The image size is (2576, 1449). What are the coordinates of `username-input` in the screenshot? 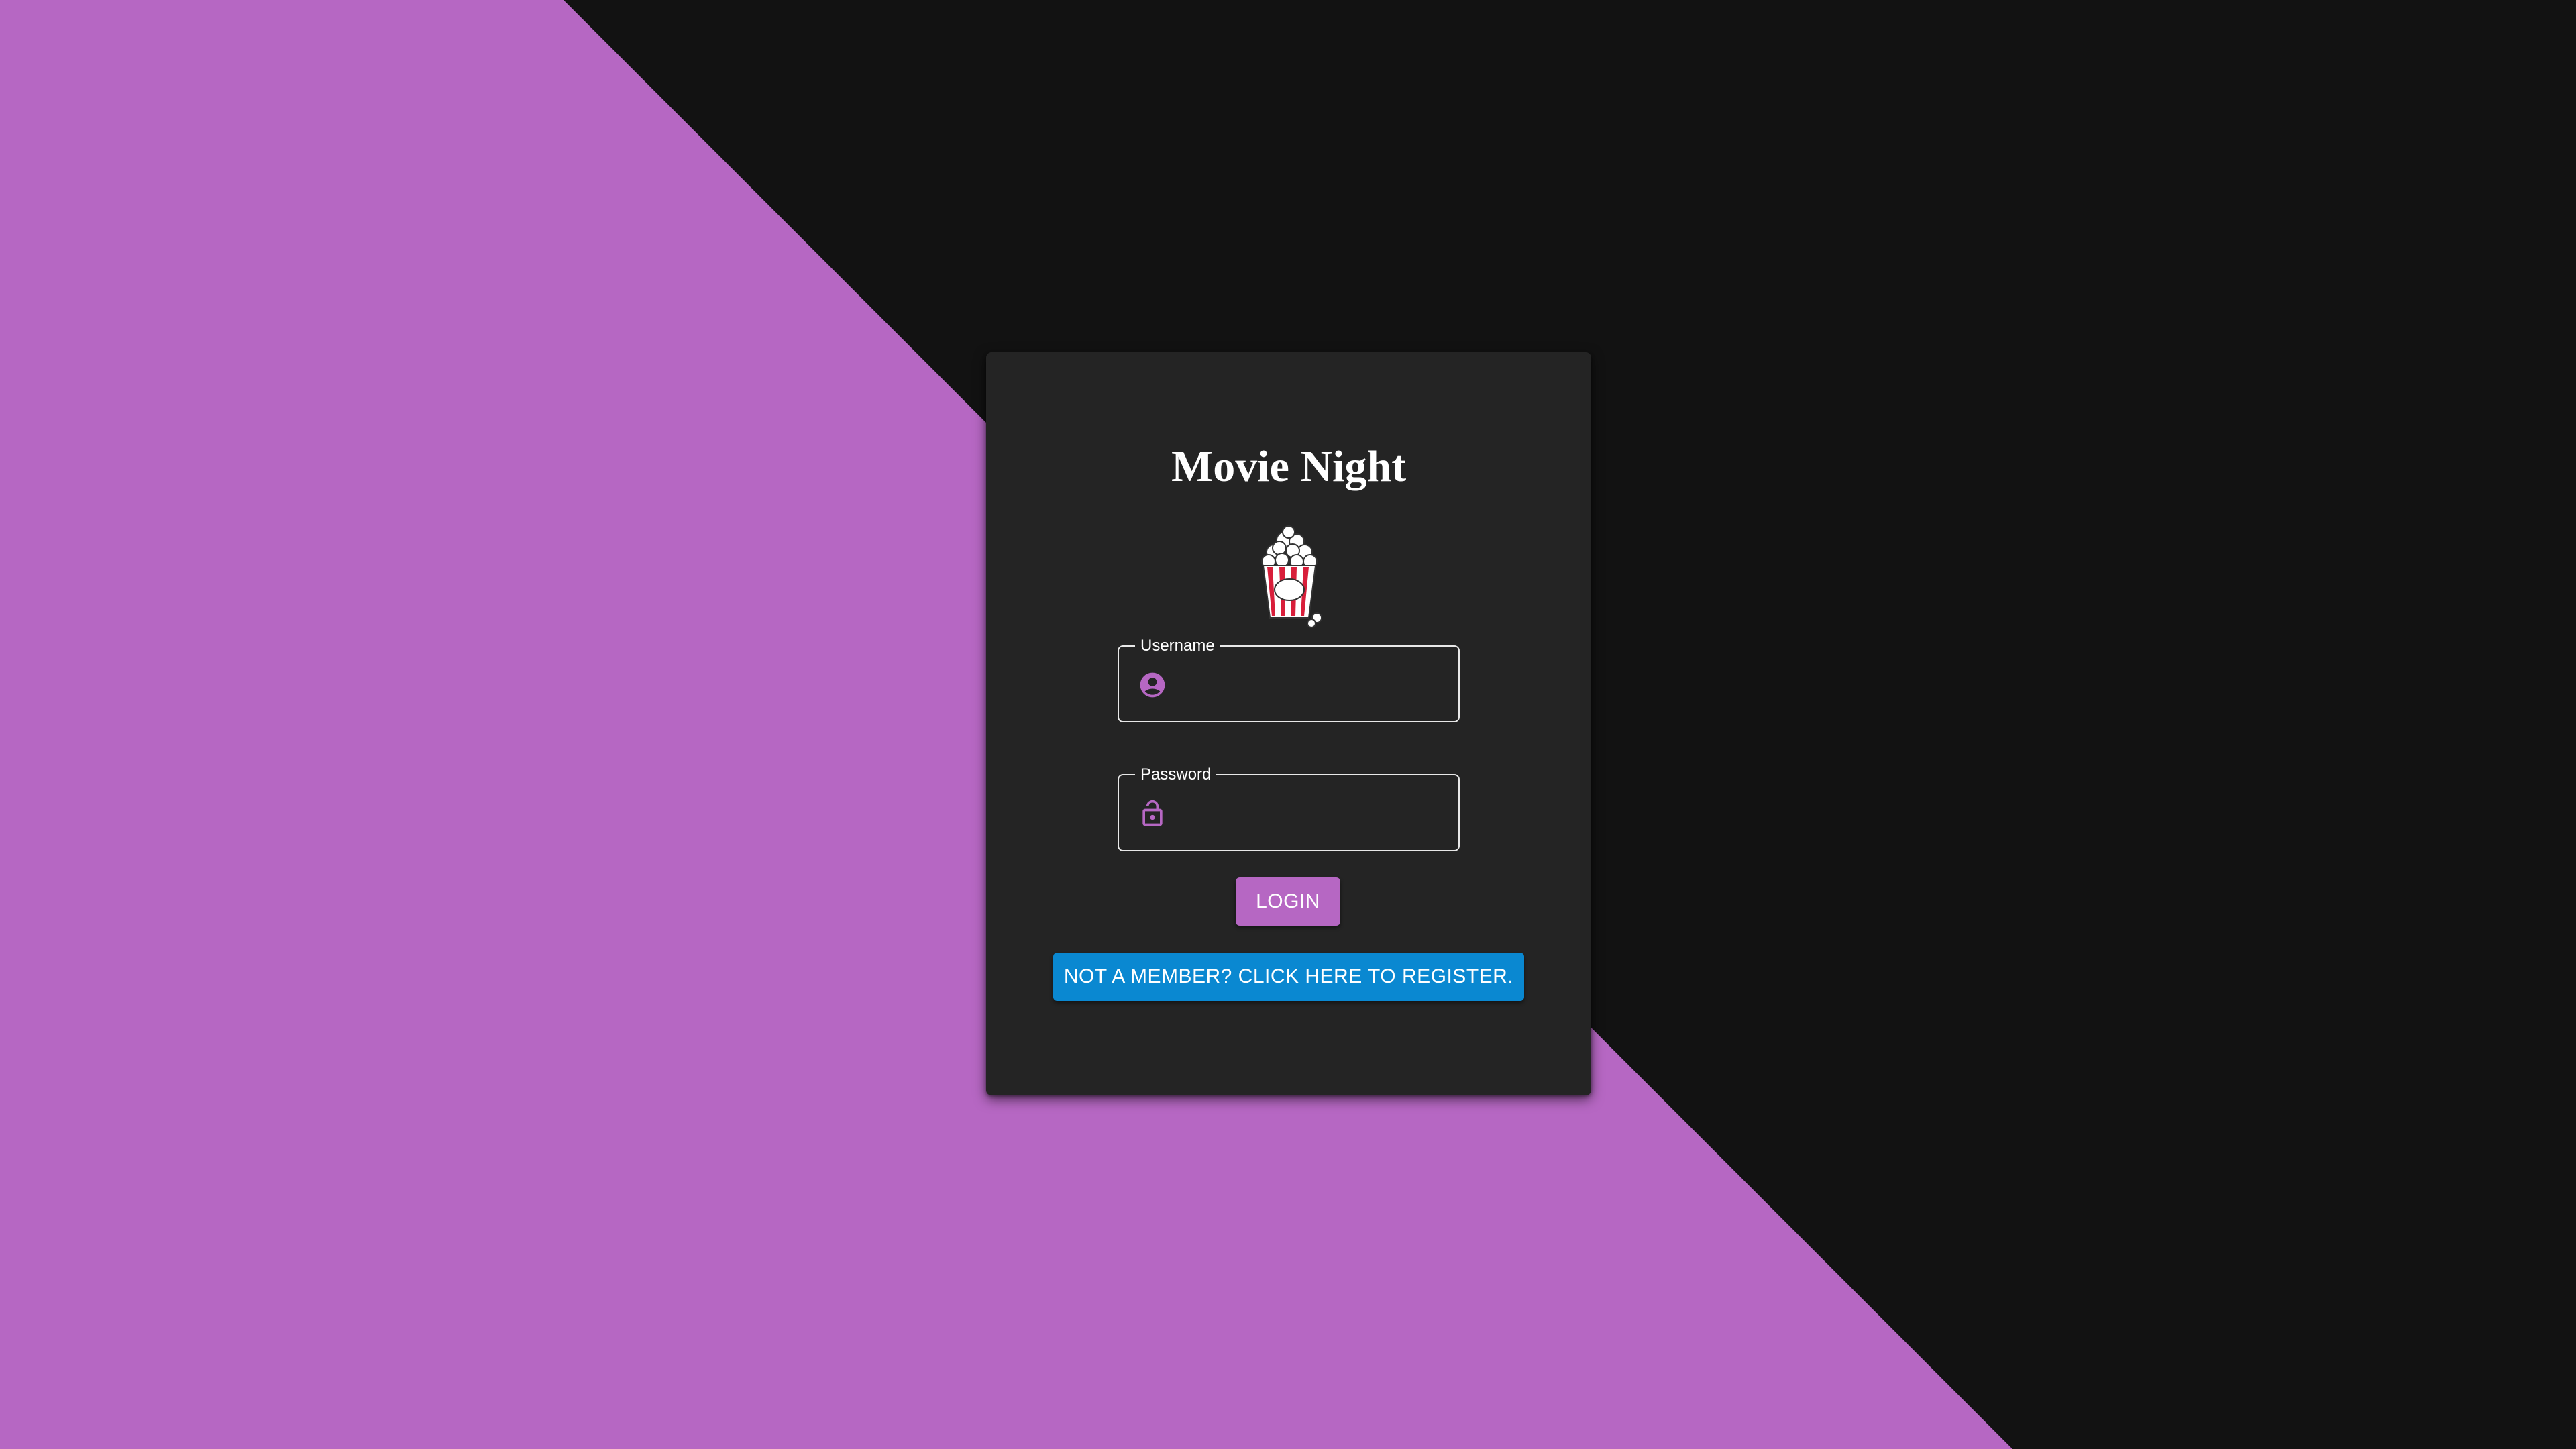 It's located at (1314, 685).